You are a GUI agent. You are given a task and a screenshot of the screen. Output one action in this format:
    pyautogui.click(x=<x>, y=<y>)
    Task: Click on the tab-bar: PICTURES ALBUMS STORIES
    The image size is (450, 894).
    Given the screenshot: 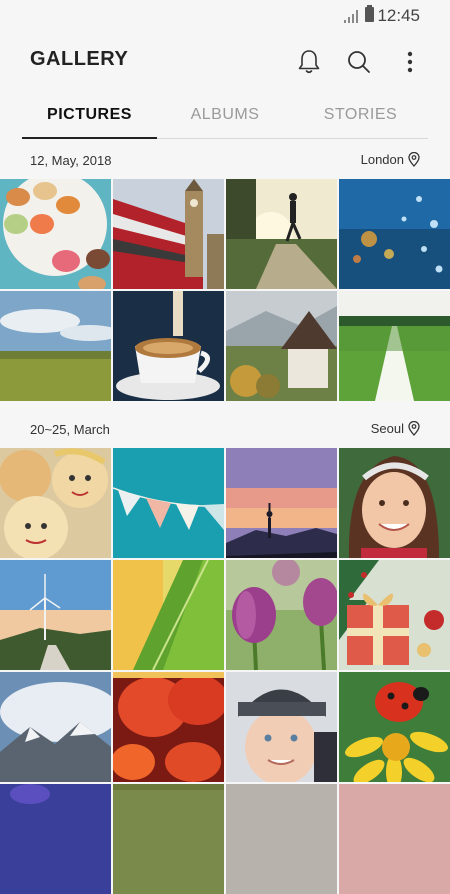 What is the action you would take?
    pyautogui.click(x=225, y=116)
    